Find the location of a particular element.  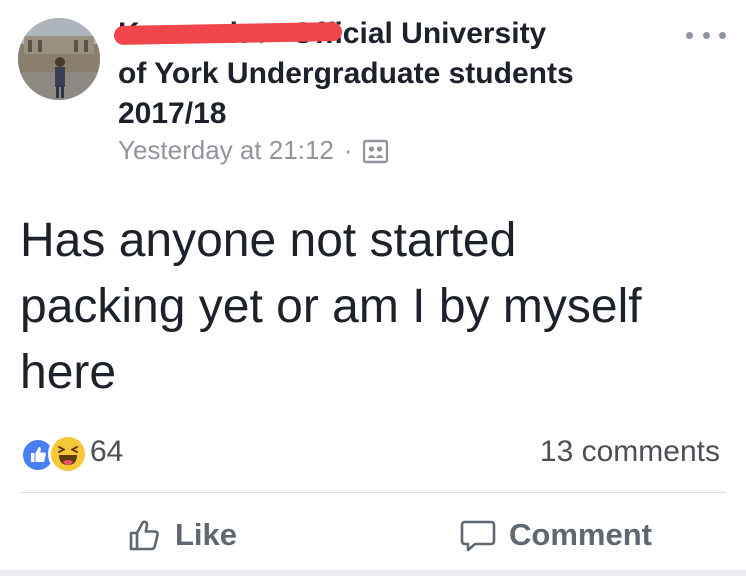

reaction-icons is located at coordinates (54, 453).